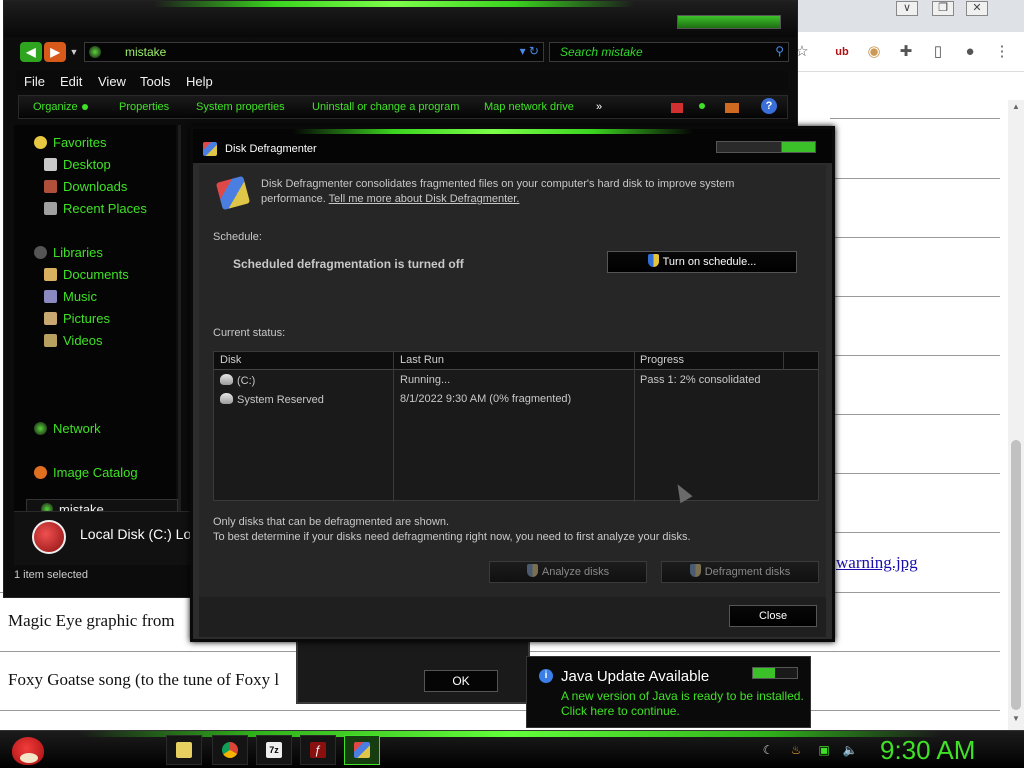 The image size is (1024, 768). What do you see at coordinates (314, 52) in the screenshot?
I see `address-bar: mistake ▾ ↻` at bounding box center [314, 52].